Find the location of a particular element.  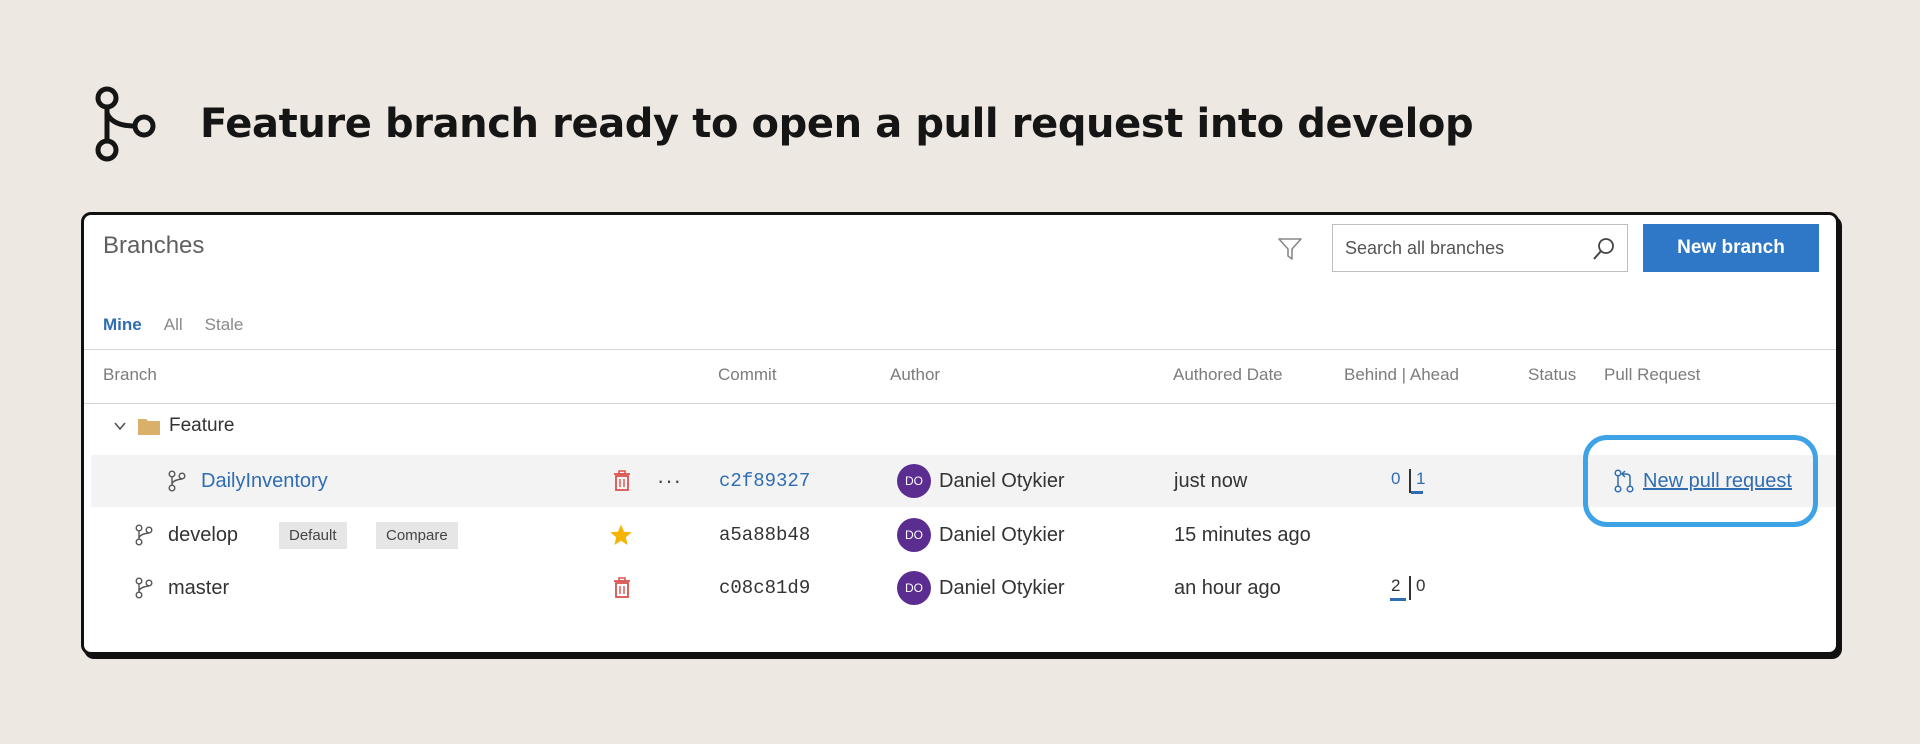

more-options-icon: ··· is located at coordinates (669, 481).